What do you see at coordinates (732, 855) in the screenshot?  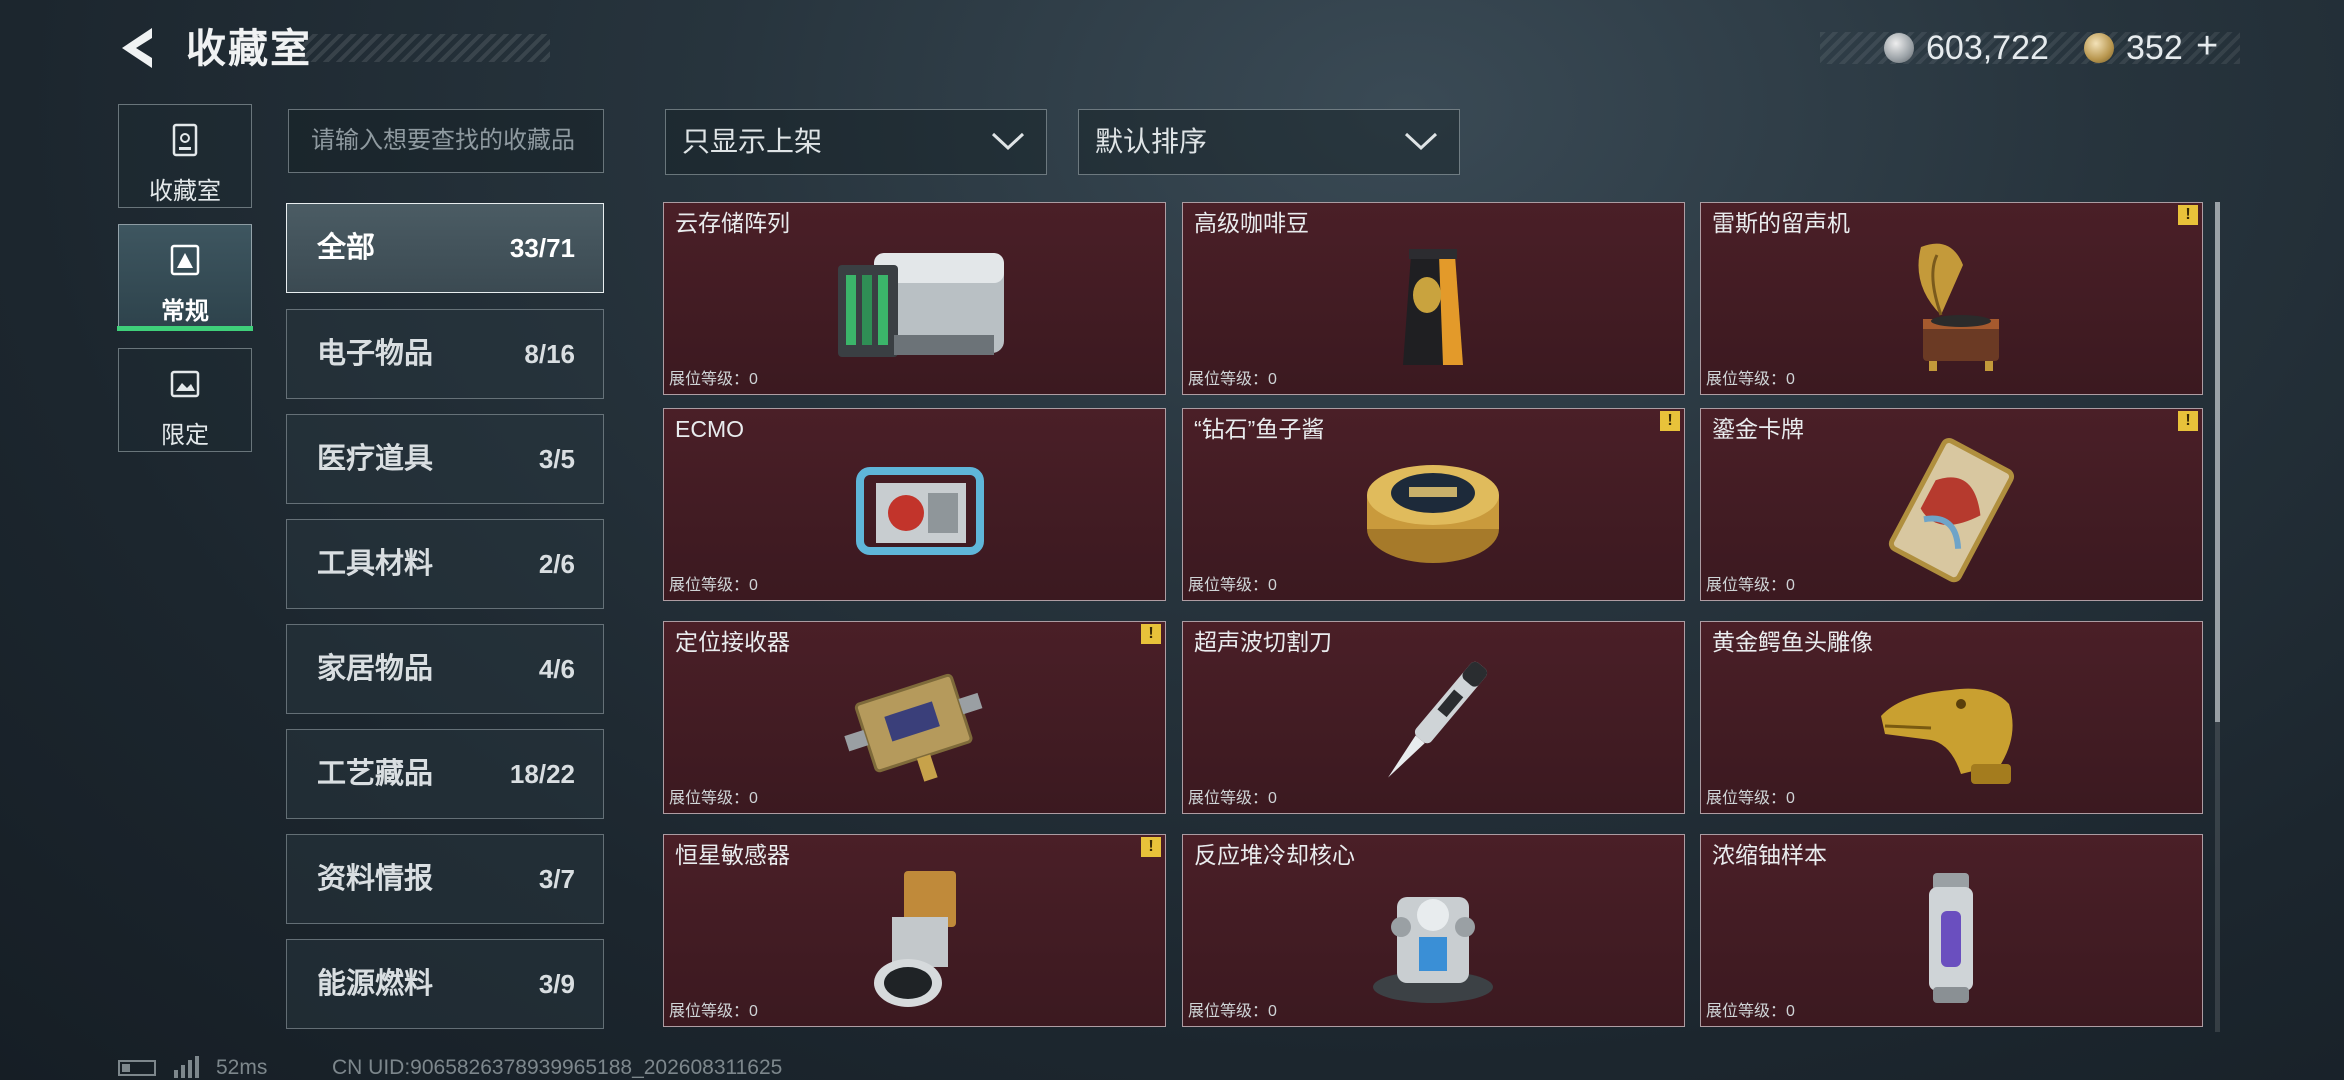 I see `item-name: 恒星敏感器` at bounding box center [732, 855].